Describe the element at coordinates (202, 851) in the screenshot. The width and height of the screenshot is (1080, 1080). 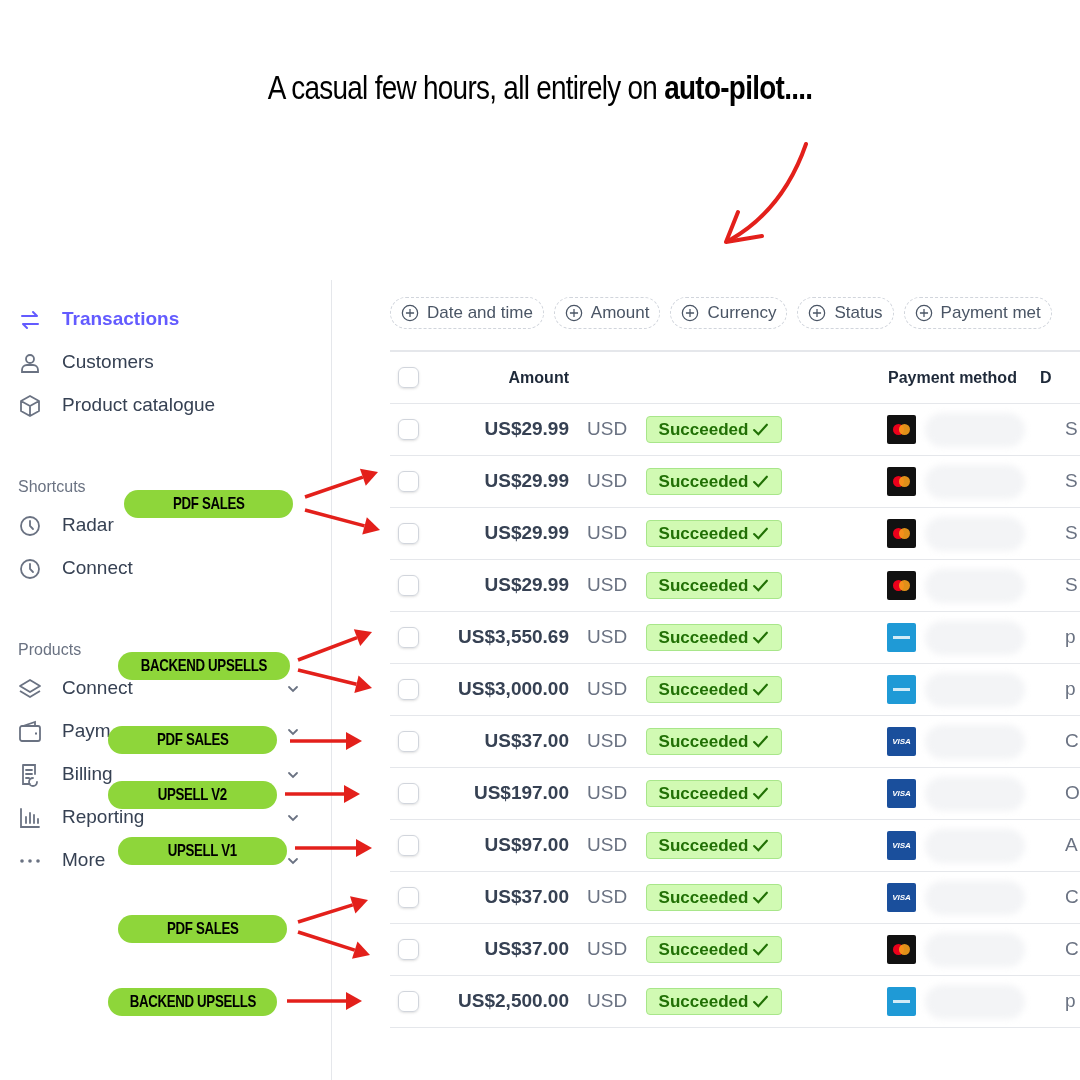
I see `annotation-tooltip: UPSELL V1` at that location.